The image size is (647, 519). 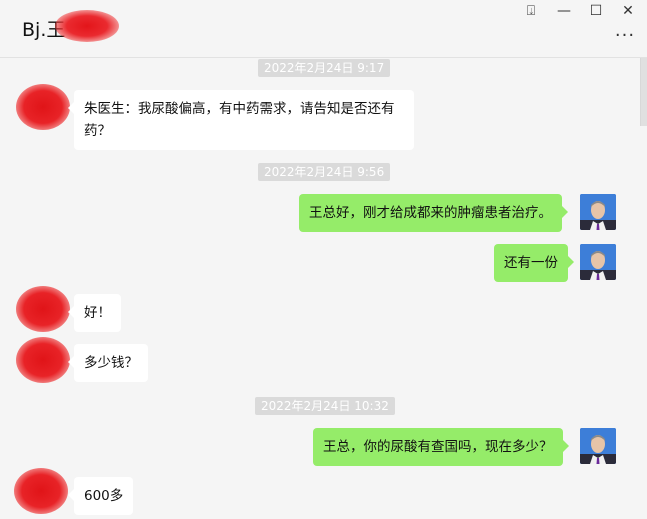 I want to click on message-text: 药？, so click(x=97, y=131).